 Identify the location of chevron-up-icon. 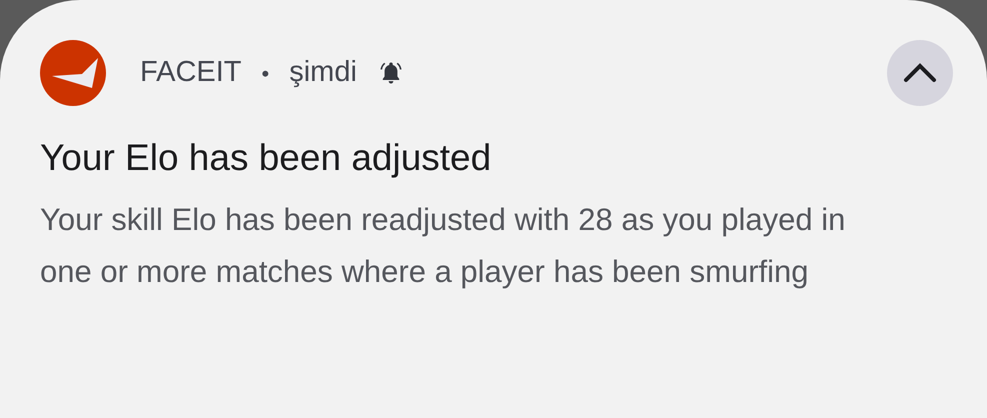
(920, 73).